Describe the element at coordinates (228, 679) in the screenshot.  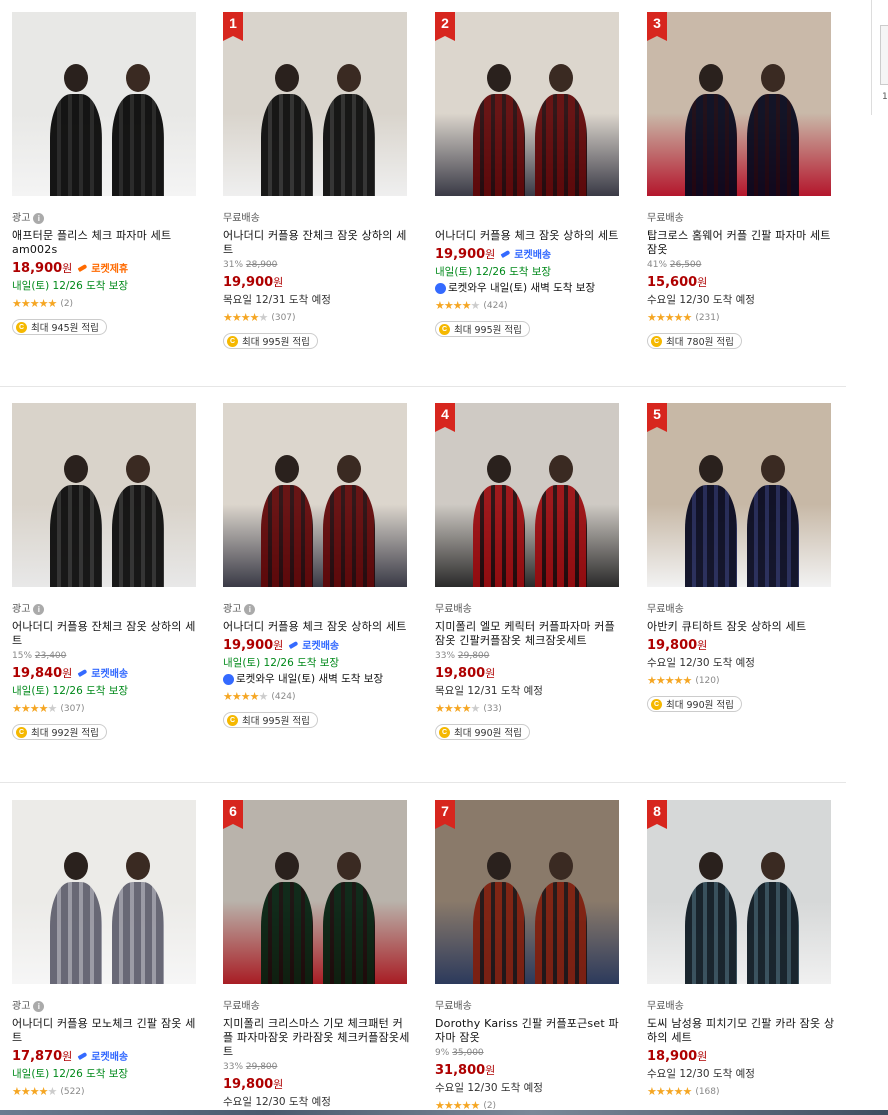
I see `rocket-wow-icon` at that location.